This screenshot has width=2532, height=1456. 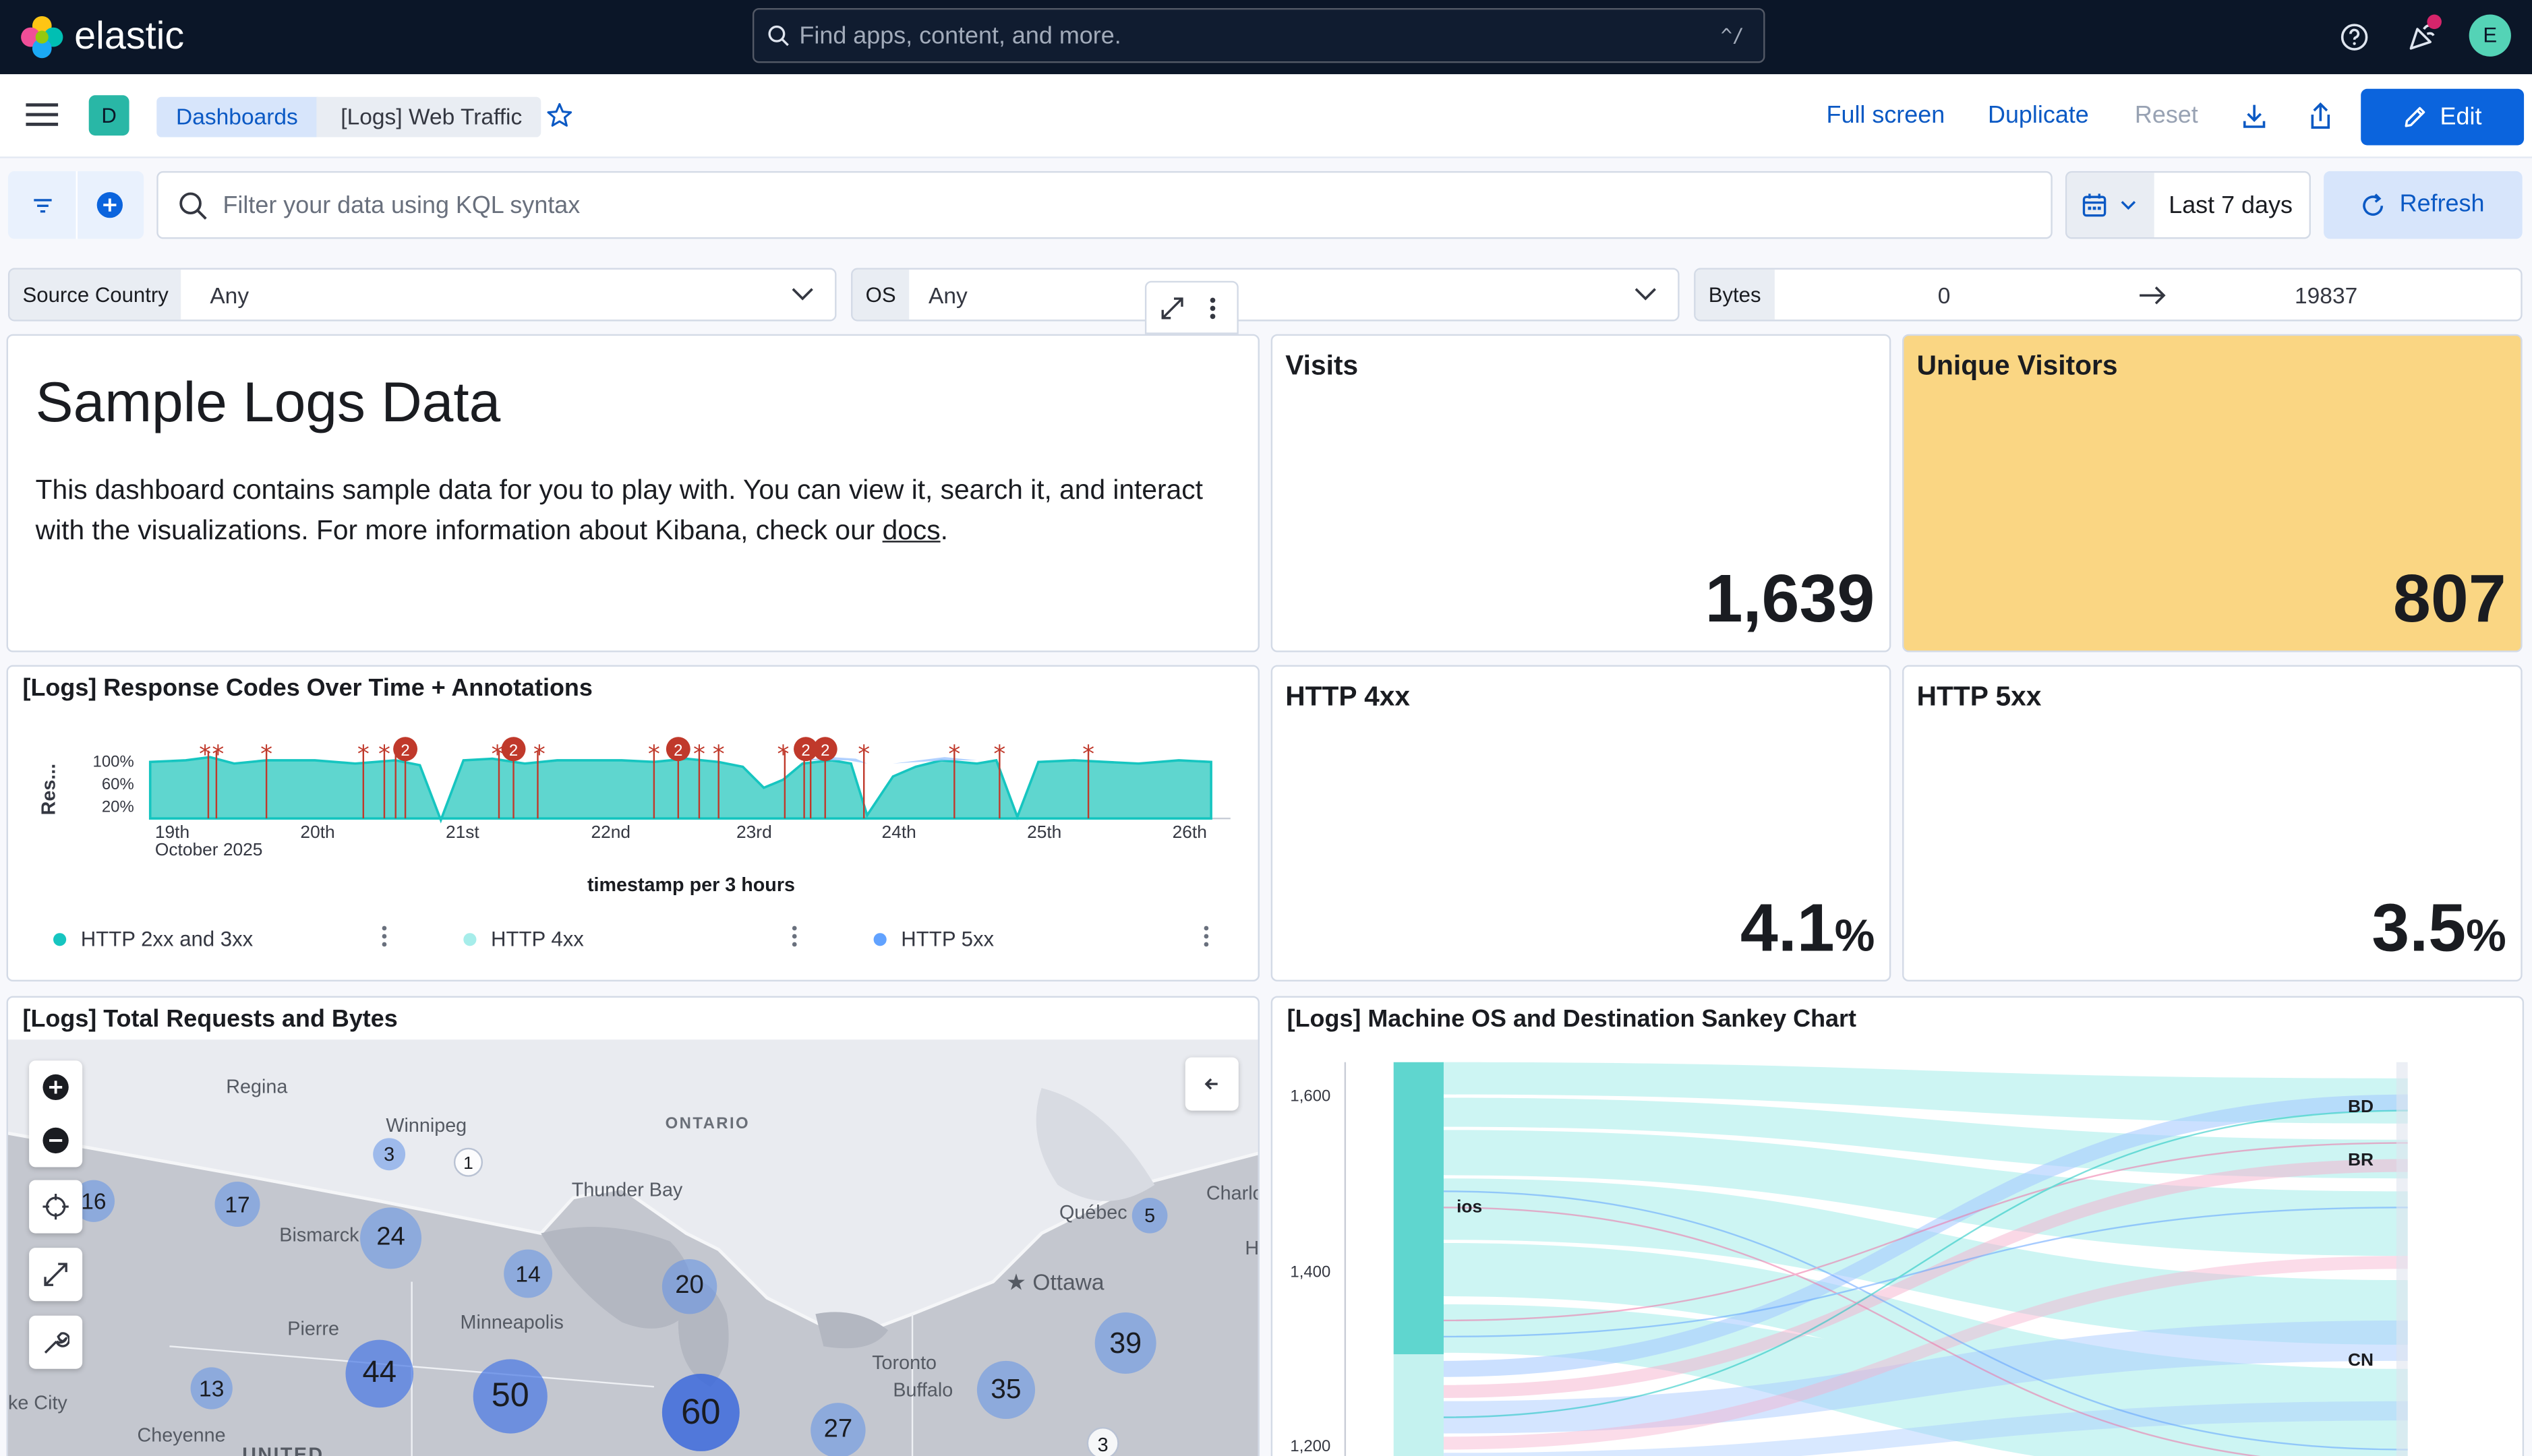 I want to click on tools-button, so click(x=56, y=1342).